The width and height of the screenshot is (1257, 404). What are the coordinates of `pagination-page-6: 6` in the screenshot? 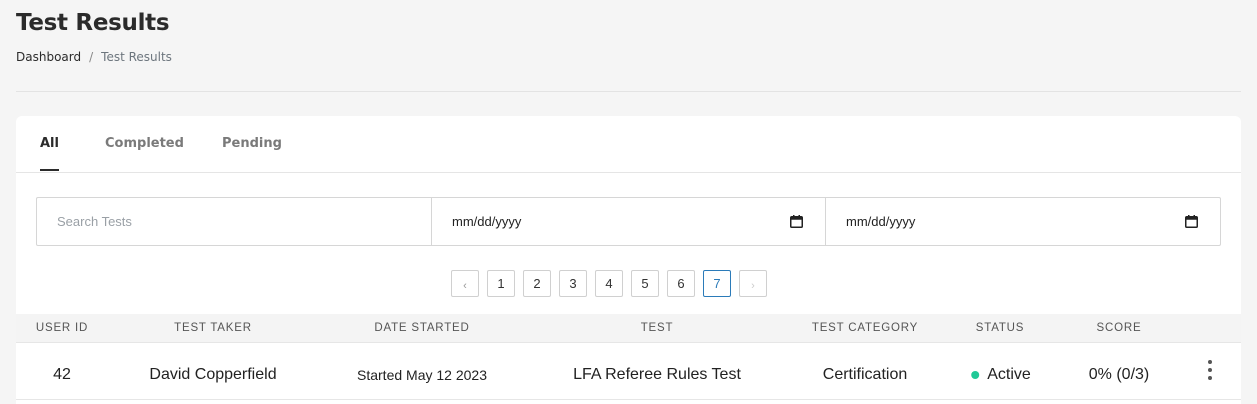 It's located at (681, 283).